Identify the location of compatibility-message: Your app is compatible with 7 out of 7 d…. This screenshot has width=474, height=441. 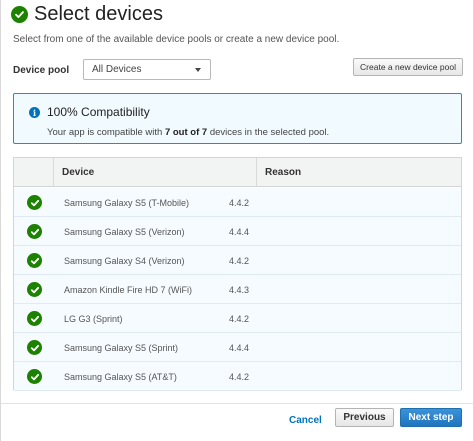
(188, 132).